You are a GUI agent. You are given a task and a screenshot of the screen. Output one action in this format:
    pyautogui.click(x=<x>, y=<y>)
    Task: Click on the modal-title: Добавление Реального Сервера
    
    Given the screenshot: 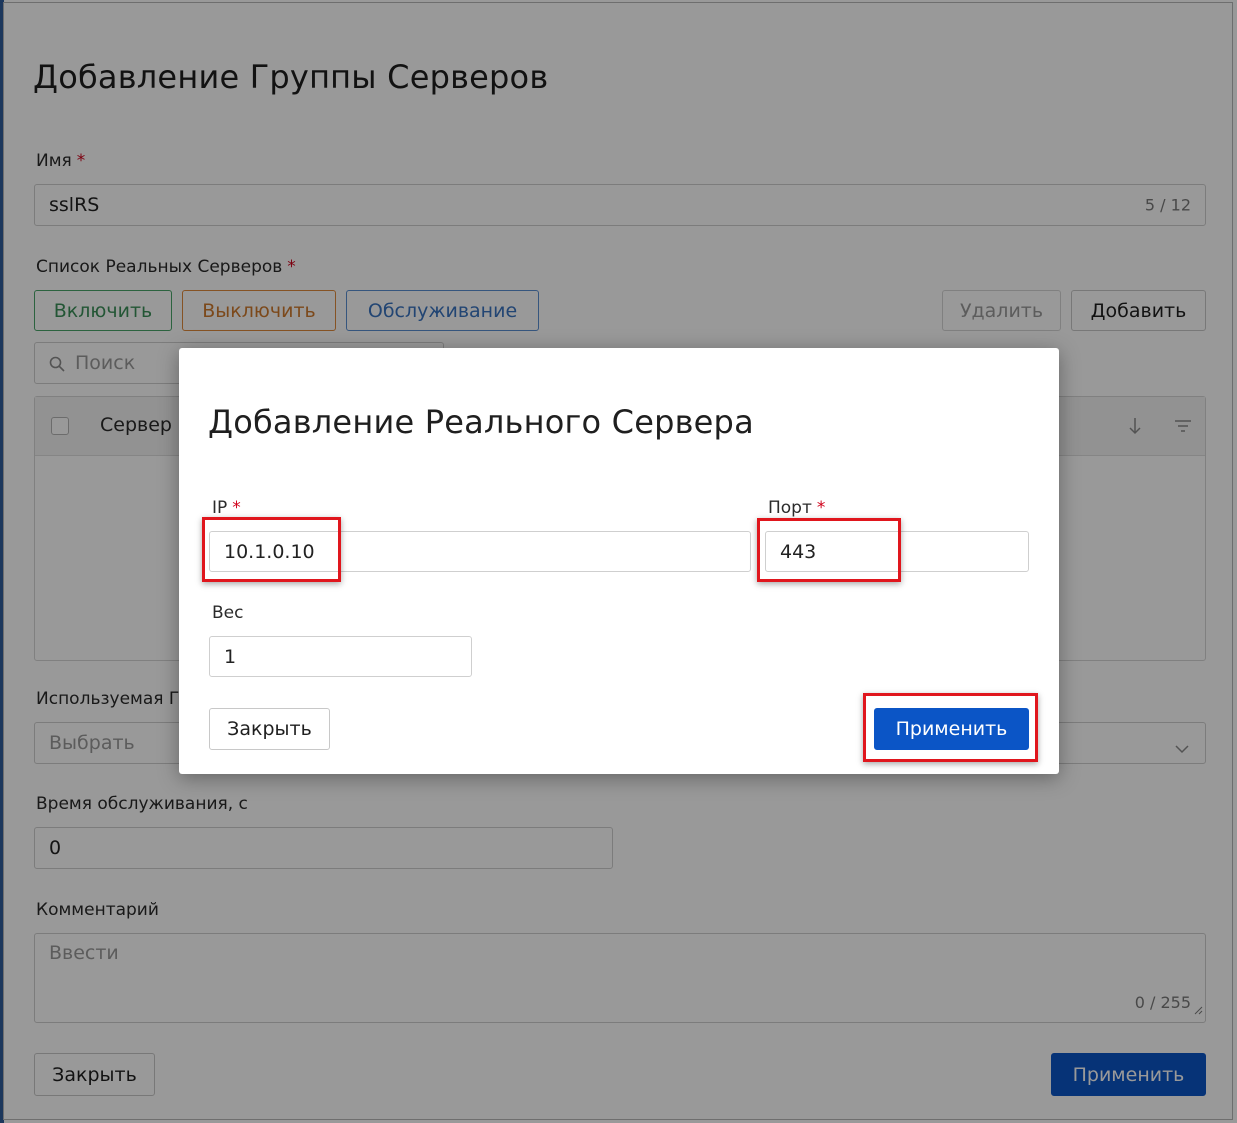 What is the action you would take?
    pyautogui.click(x=481, y=422)
    